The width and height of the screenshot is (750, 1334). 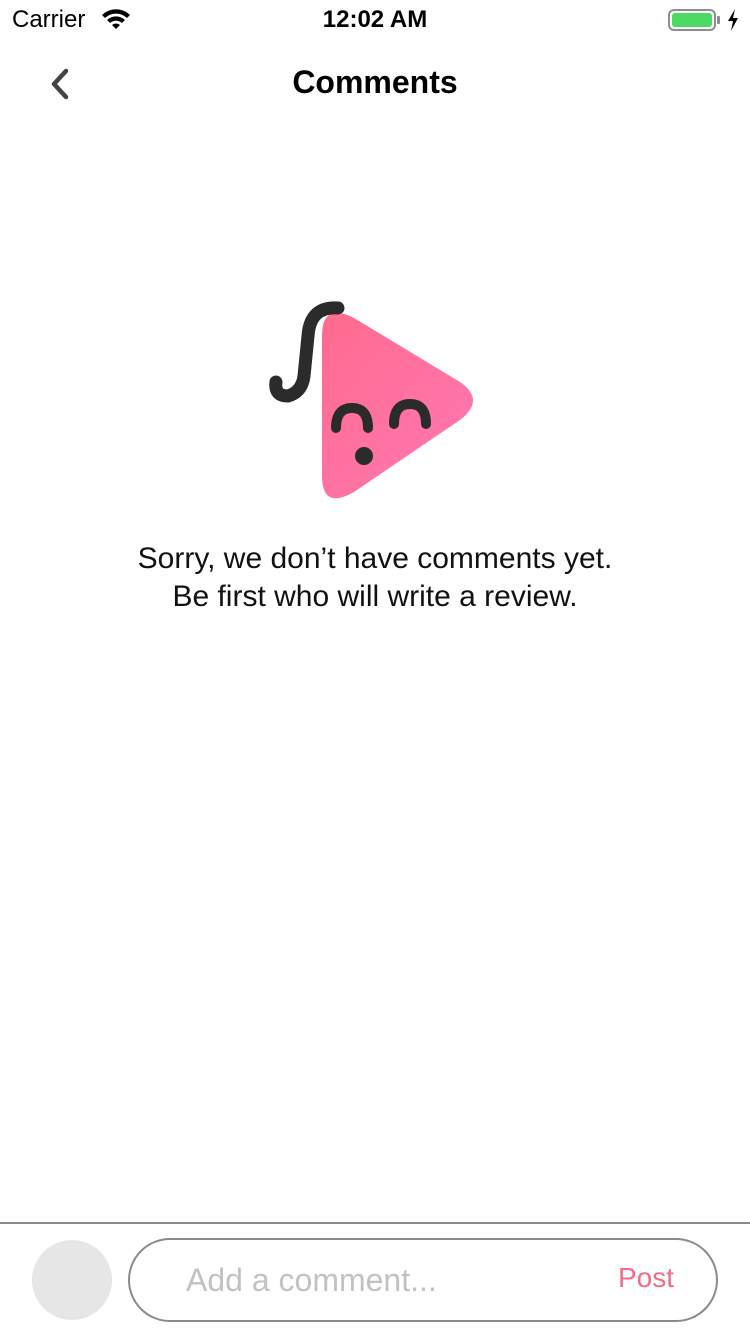 I want to click on comment-composer: Post, so click(x=375, y=1278).